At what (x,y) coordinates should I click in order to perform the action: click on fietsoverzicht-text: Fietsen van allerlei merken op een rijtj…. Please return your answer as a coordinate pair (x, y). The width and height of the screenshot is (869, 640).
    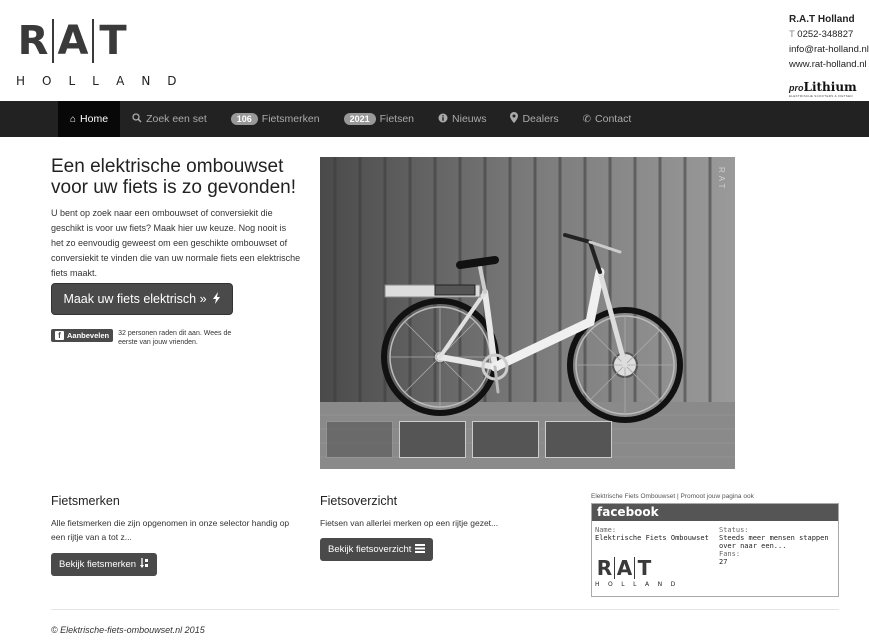
    Looking at the image, I should click on (409, 523).